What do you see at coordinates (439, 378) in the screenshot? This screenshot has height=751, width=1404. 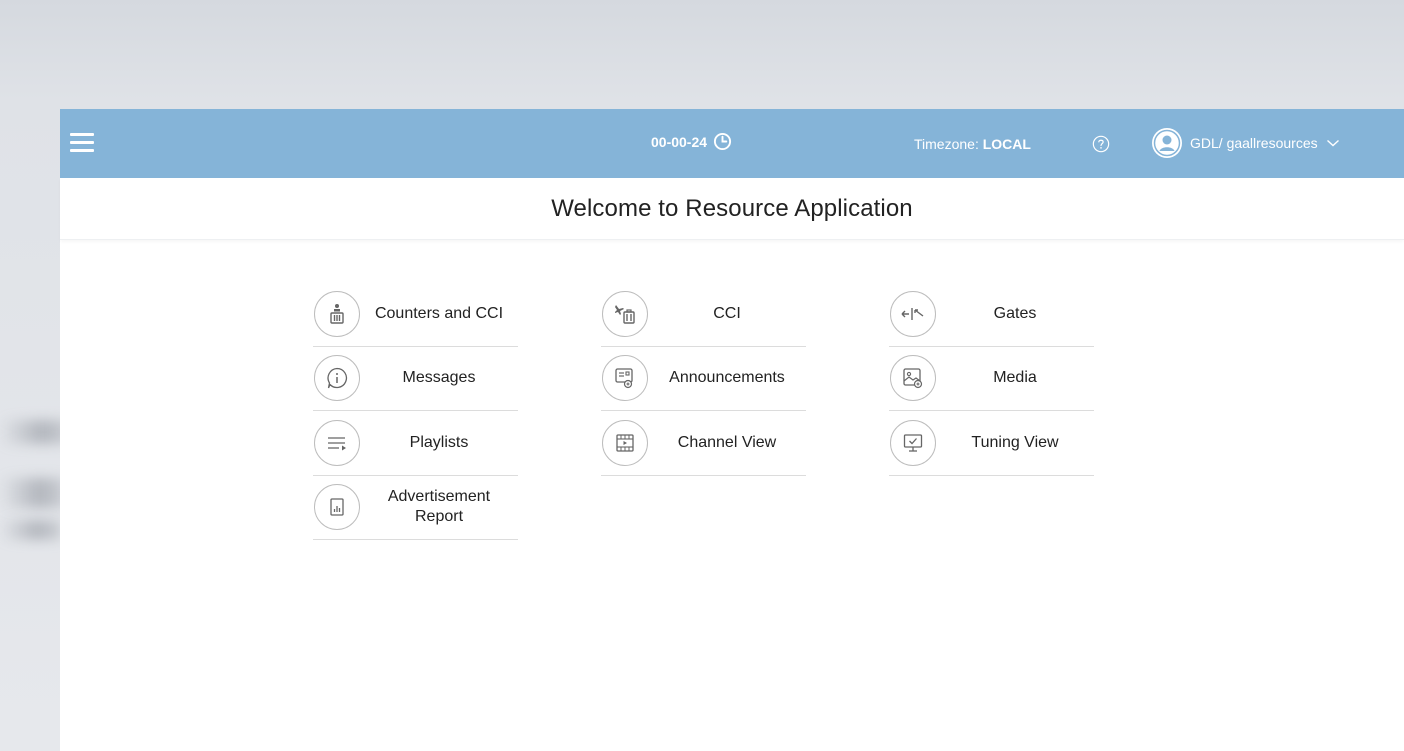 I see `tile-label: Messages` at bounding box center [439, 378].